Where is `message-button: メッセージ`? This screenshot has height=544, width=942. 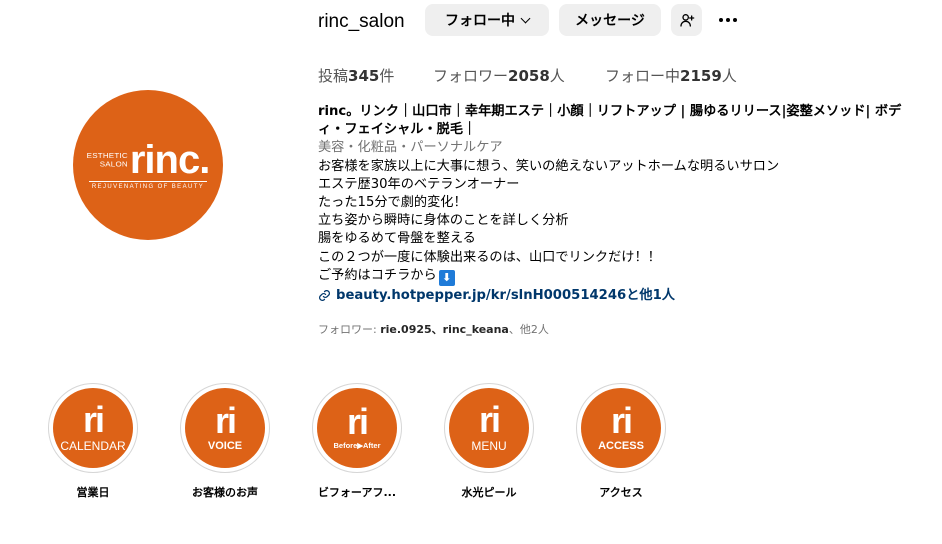
message-button: メッセージ is located at coordinates (610, 20).